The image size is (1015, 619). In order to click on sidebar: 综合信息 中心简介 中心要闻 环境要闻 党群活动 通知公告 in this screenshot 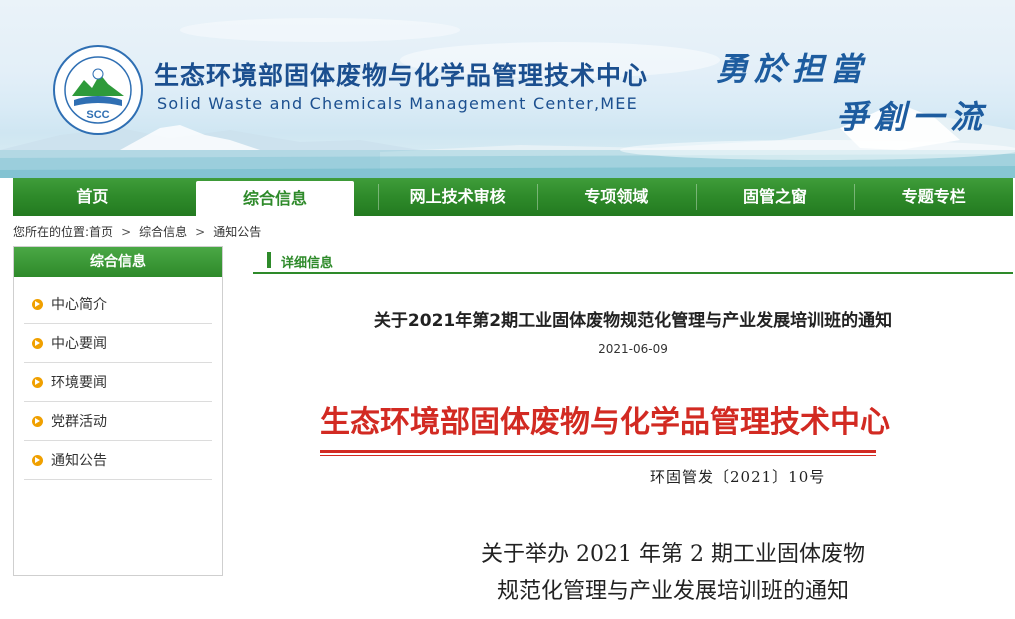, I will do `click(118, 411)`.